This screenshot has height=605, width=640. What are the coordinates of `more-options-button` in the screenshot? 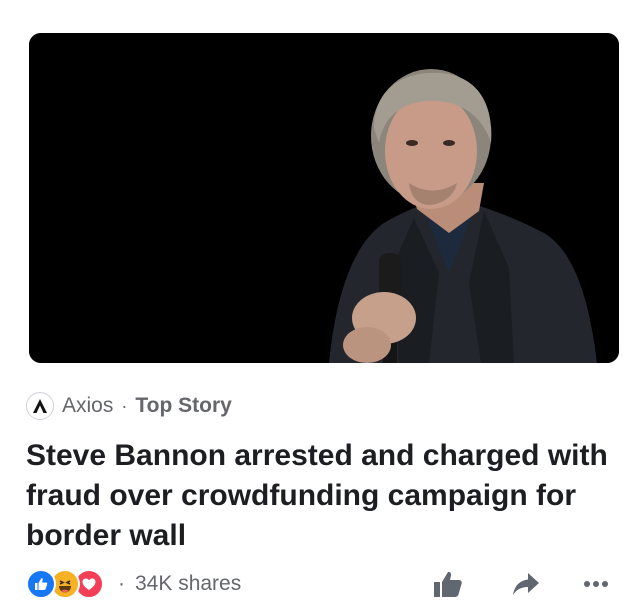 It's located at (596, 584).